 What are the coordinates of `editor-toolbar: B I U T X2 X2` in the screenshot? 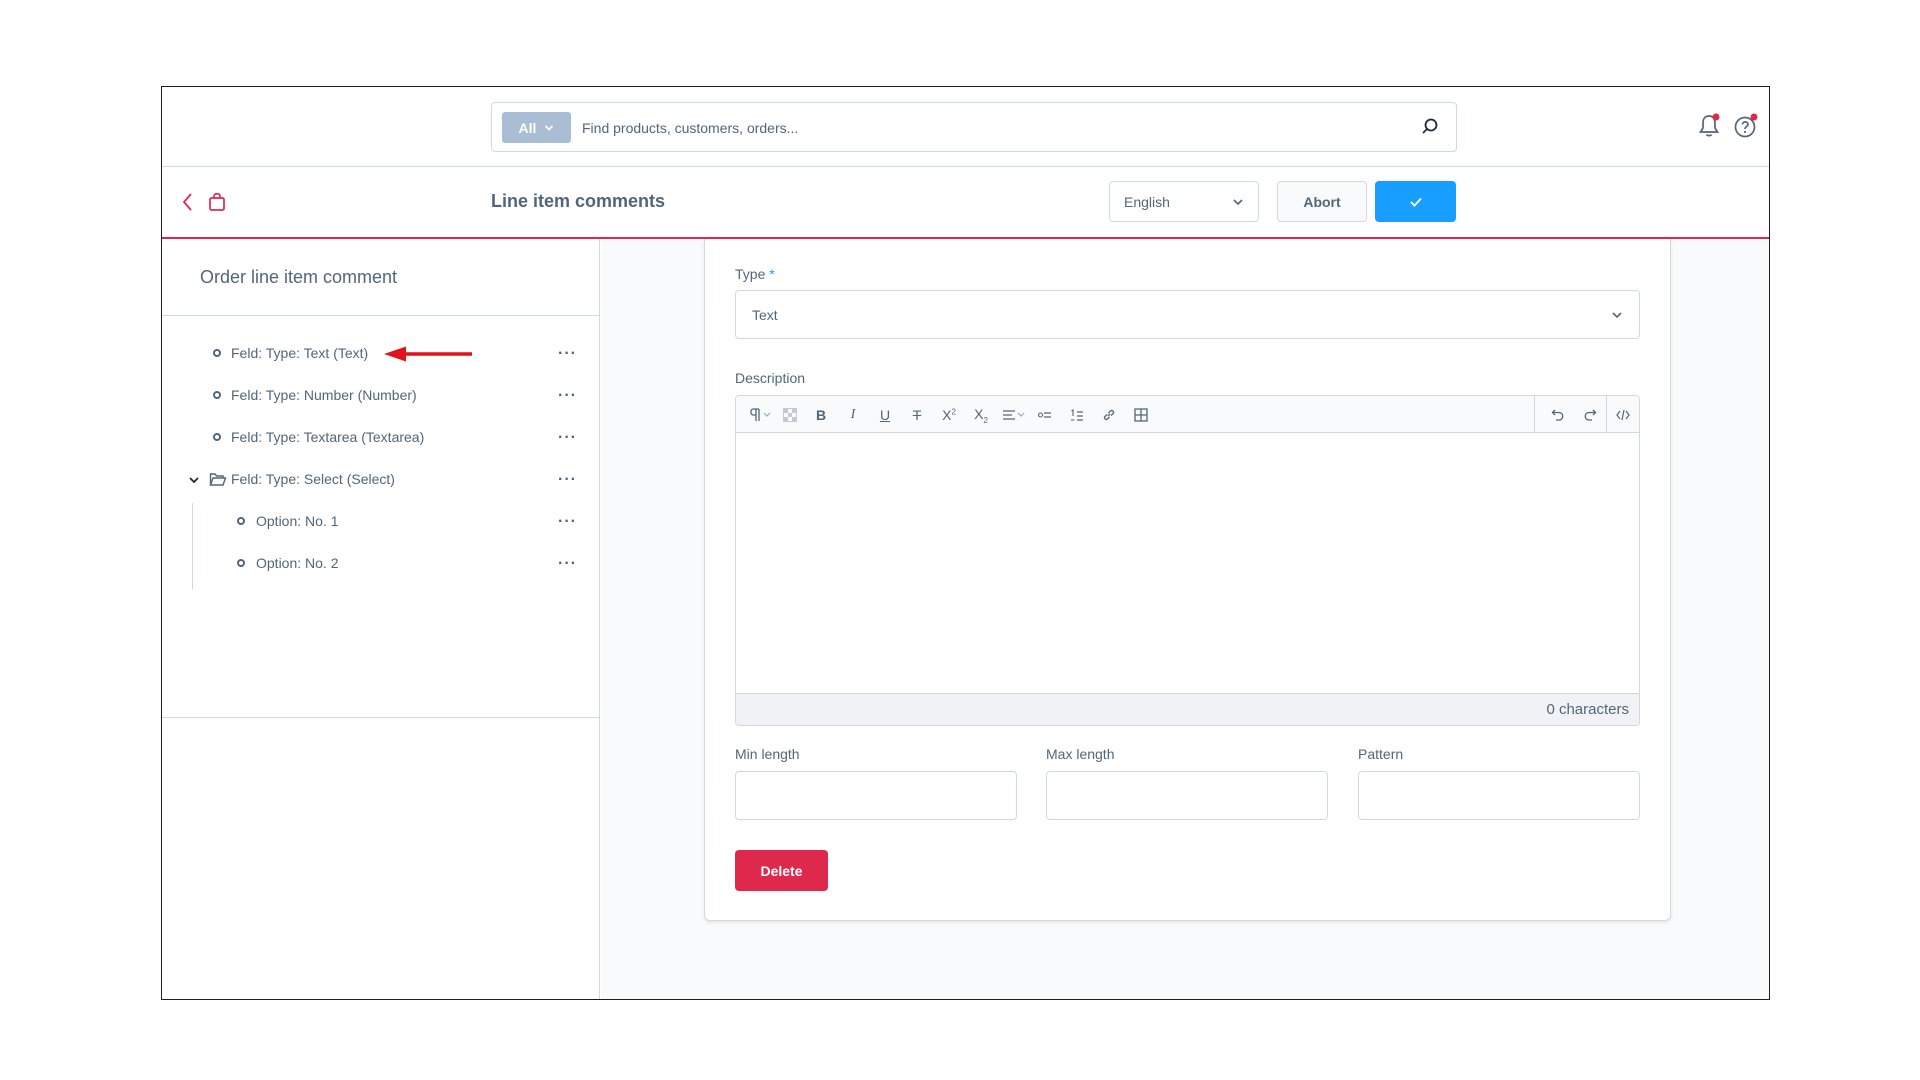 It's located at (1187, 414).